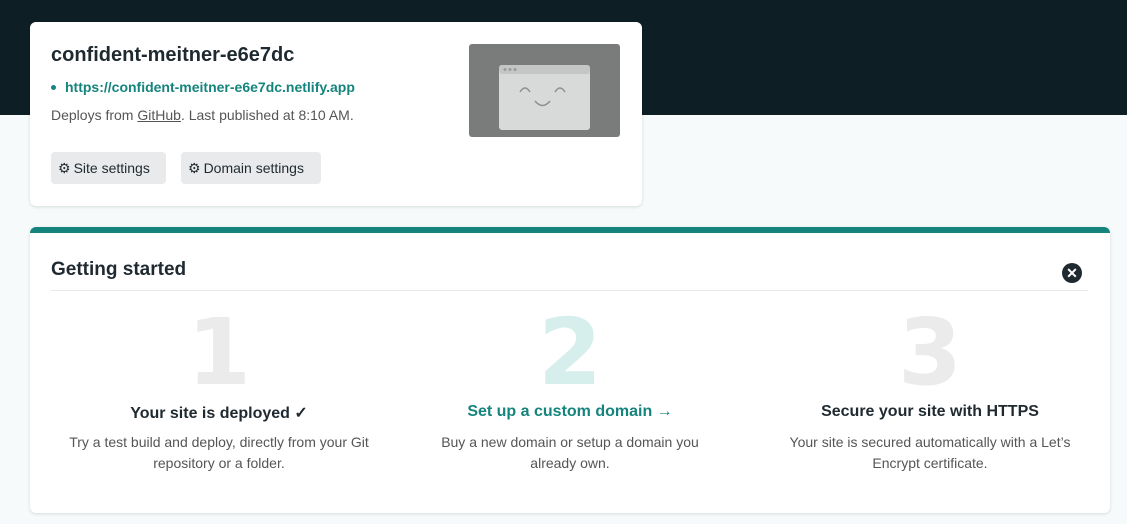 The image size is (1127, 524). What do you see at coordinates (267, 115) in the screenshot?
I see `deploy-suffix: . Last published at 8:10 AM.` at bounding box center [267, 115].